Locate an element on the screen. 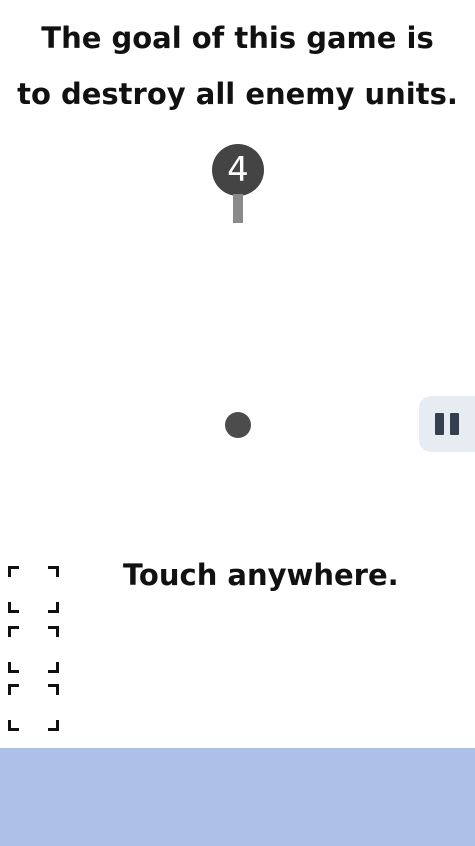  bottom-panel is located at coordinates (237, 797).